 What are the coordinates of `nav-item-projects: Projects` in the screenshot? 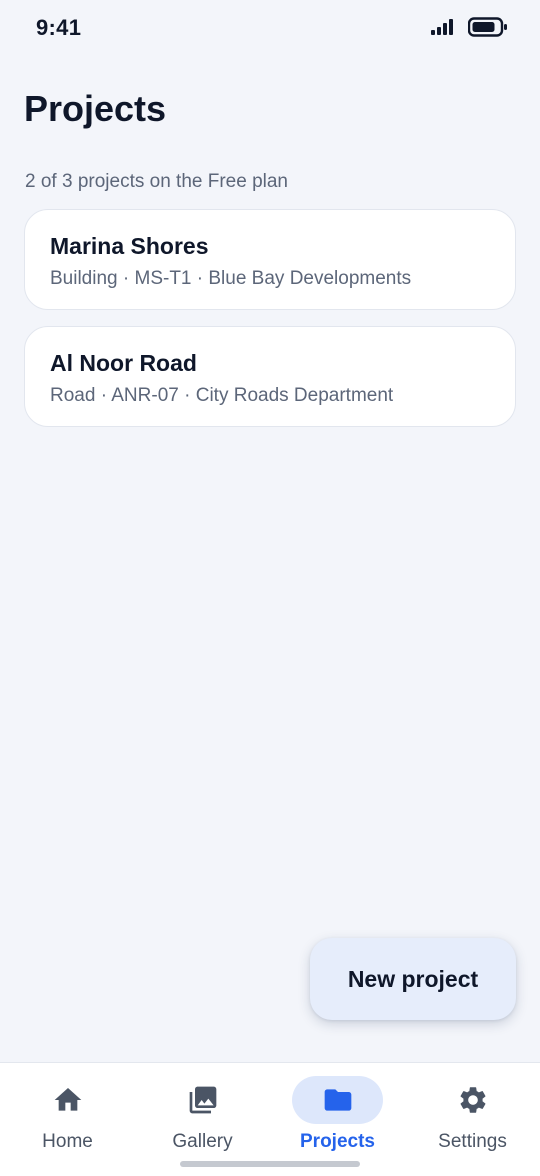 It's located at (337, 1119).